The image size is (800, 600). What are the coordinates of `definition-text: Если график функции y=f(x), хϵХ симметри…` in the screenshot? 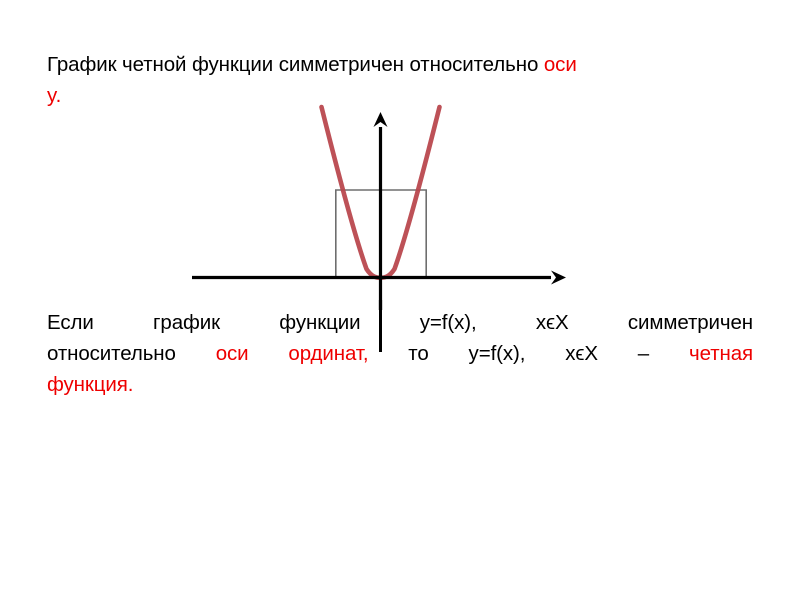 It's located at (400, 353).